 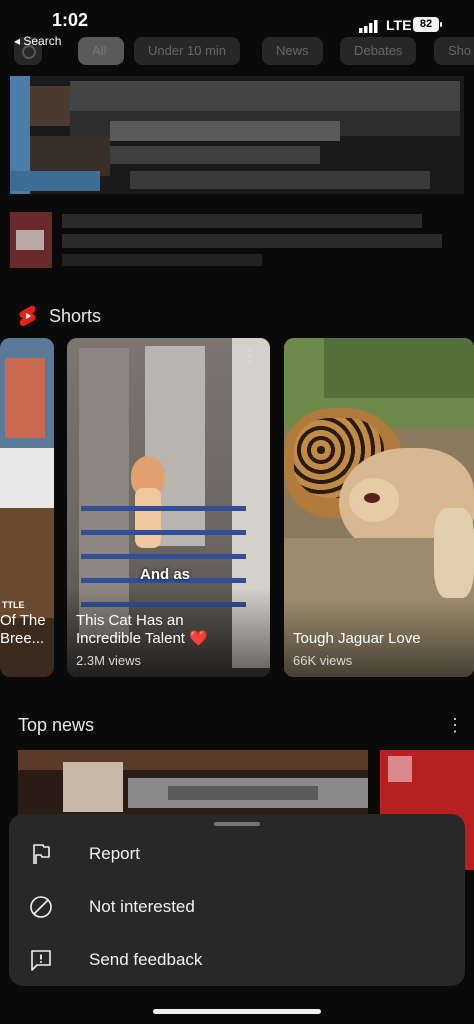 I want to click on flag-icon, so click(x=41, y=854).